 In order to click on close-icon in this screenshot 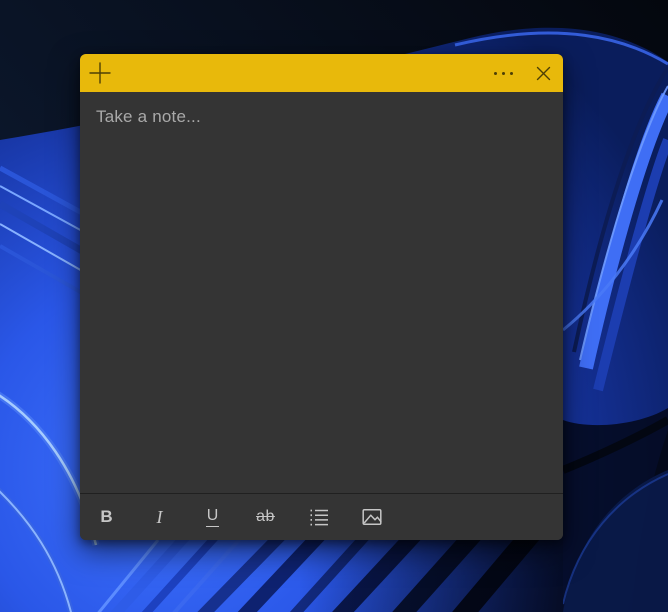, I will do `click(543, 73)`.